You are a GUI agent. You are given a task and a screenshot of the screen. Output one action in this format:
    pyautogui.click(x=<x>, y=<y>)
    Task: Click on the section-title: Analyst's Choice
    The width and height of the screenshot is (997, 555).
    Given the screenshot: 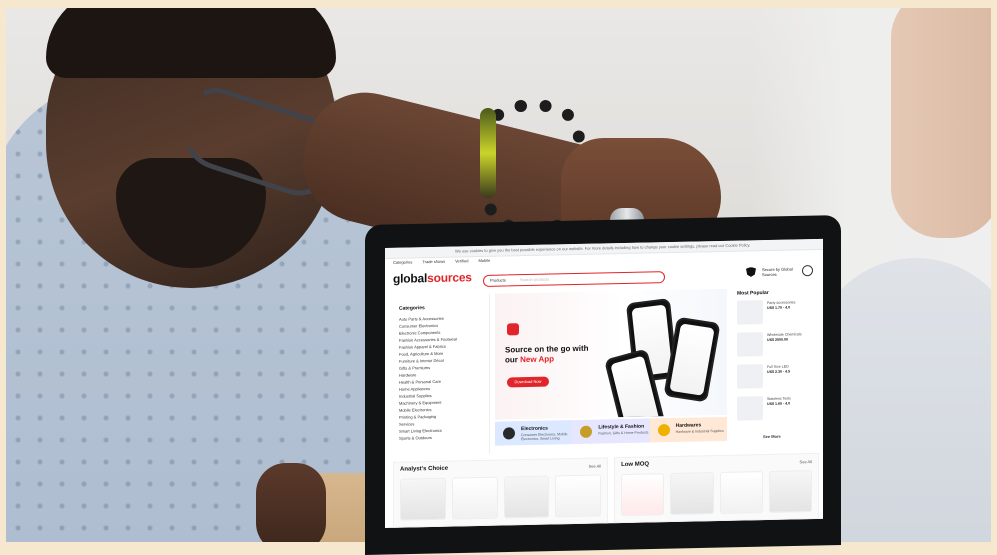 What is the action you would take?
    pyautogui.click(x=424, y=469)
    